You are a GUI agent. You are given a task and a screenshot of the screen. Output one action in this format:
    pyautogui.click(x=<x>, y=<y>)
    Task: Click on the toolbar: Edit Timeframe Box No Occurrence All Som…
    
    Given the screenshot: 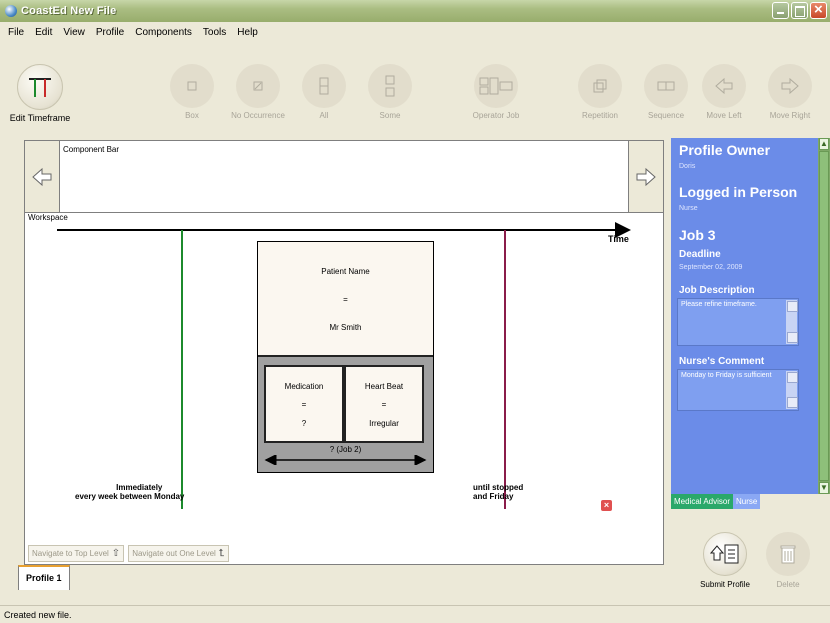 What is the action you would take?
    pyautogui.click(x=415, y=87)
    